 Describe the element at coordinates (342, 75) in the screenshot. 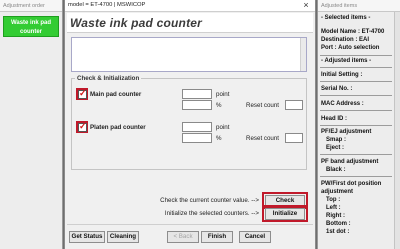

I see `initial-setting: Initial Setting :` at that location.